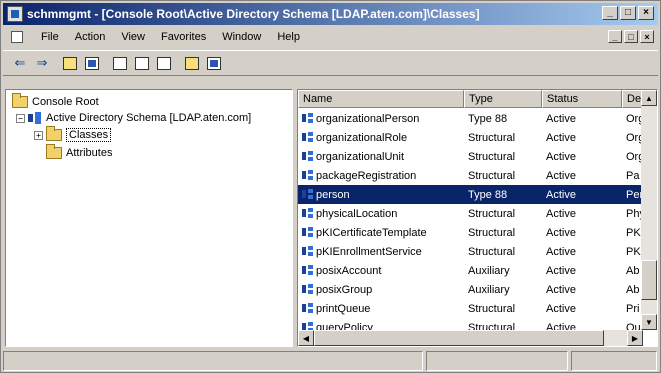  I want to click on console-icon, so click(214, 63).